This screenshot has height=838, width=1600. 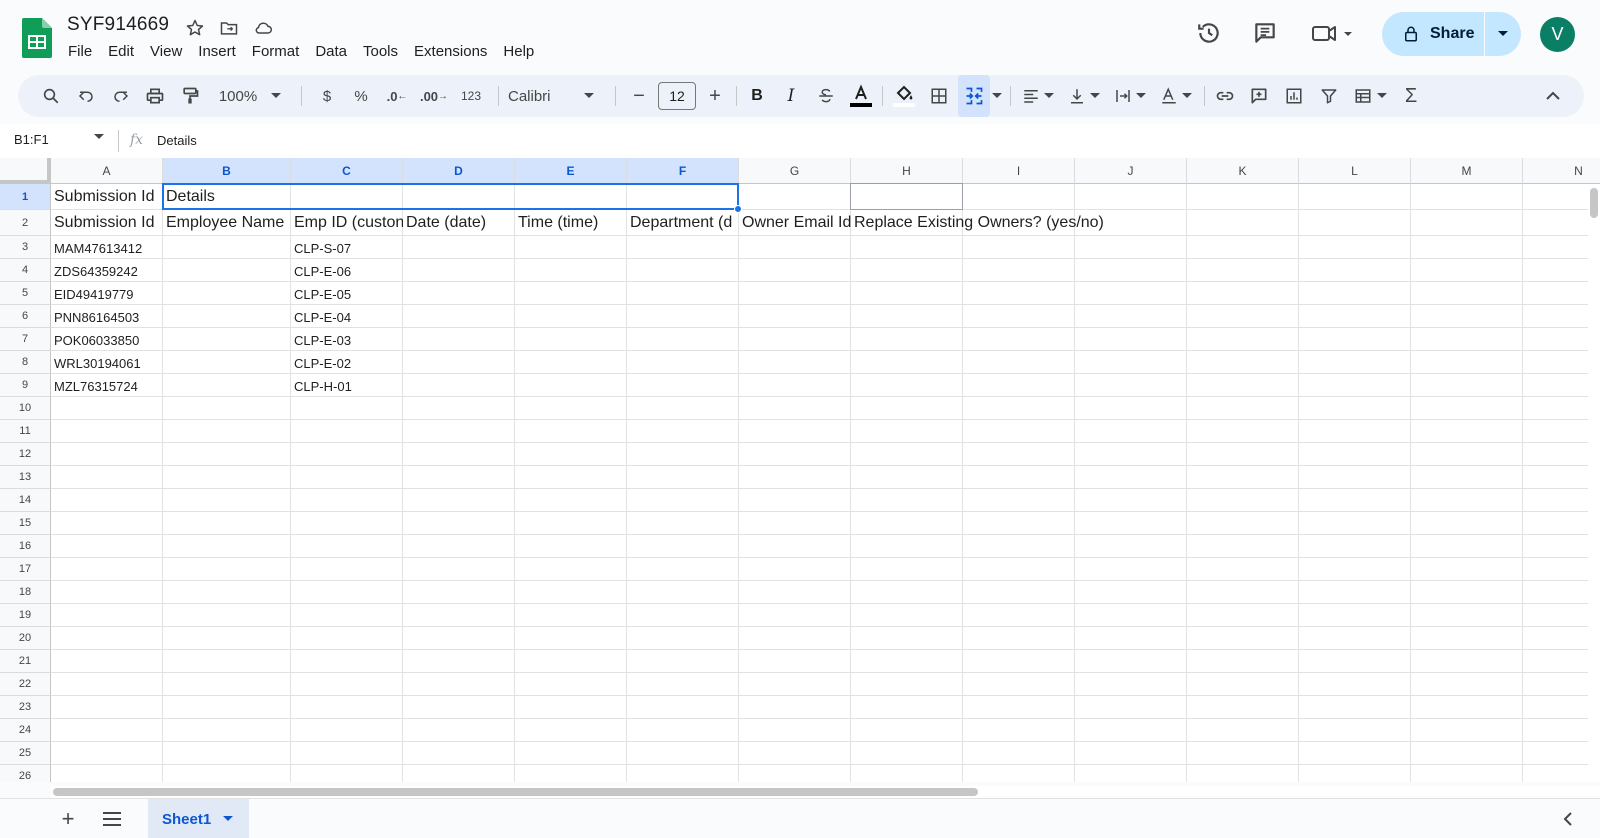 What do you see at coordinates (327, 96) in the screenshot?
I see `currency-format-button: $` at bounding box center [327, 96].